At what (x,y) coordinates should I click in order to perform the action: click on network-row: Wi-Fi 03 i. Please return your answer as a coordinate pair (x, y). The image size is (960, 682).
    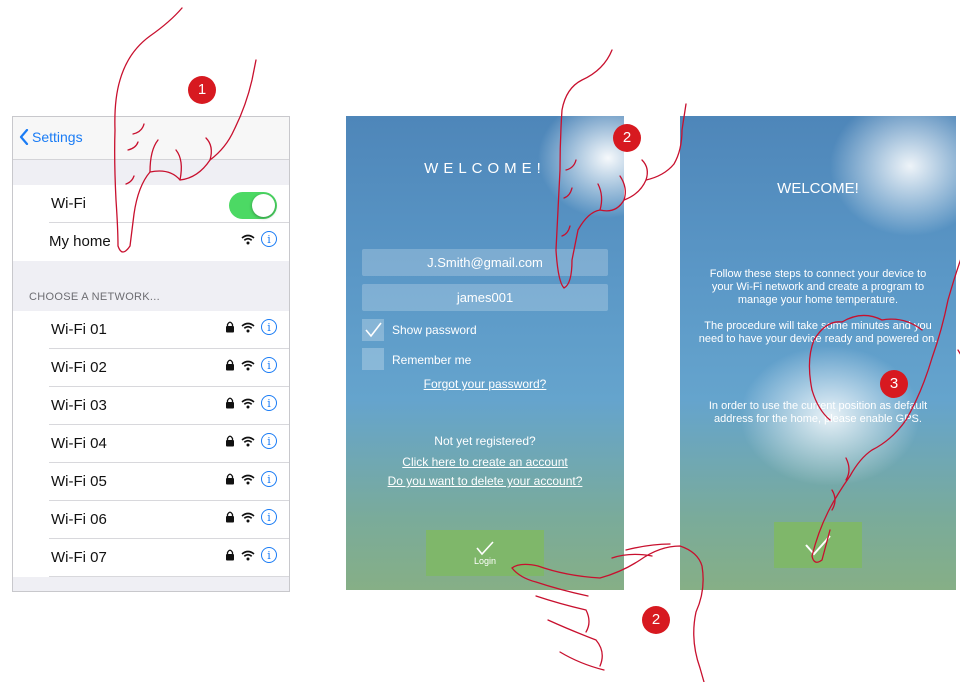
    Looking at the image, I should click on (151, 406).